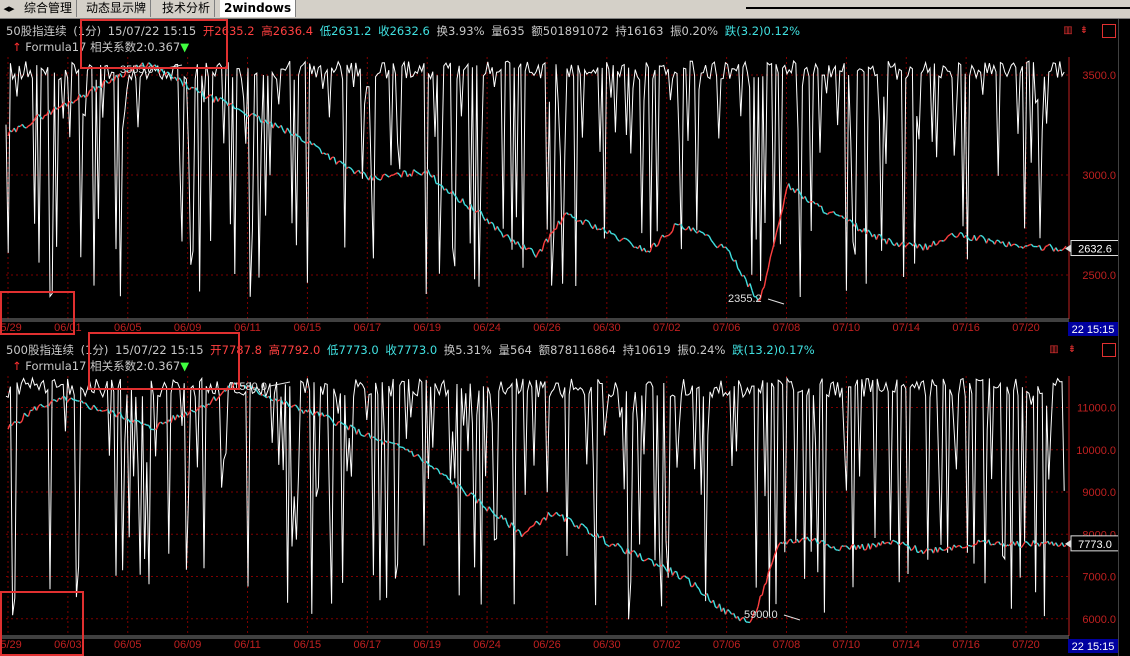 This screenshot has width=1130, height=656. What do you see at coordinates (117, 8) in the screenshot?
I see `tab-dynamic-board: 动态显示牌` at bounding box center [117, 8].